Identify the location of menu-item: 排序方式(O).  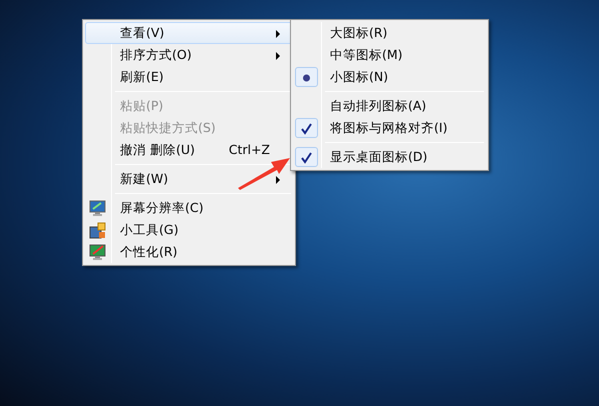
(189, 55).